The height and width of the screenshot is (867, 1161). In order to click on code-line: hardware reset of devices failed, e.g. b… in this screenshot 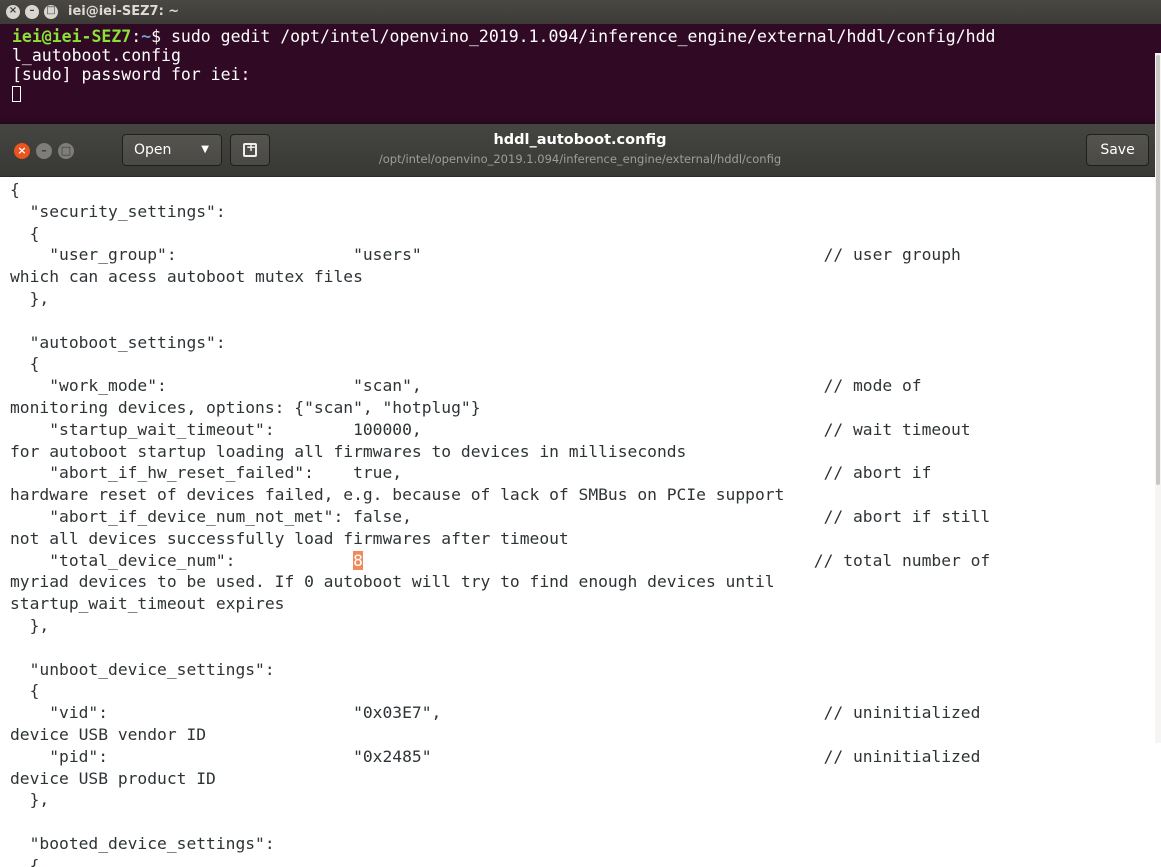, I will do `click(397, 495)`.